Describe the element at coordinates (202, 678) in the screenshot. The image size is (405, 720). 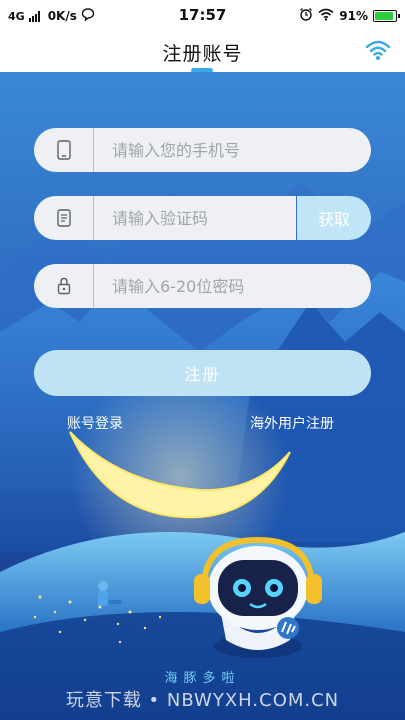
I see `brand-name: 海豚多啦` at that location.